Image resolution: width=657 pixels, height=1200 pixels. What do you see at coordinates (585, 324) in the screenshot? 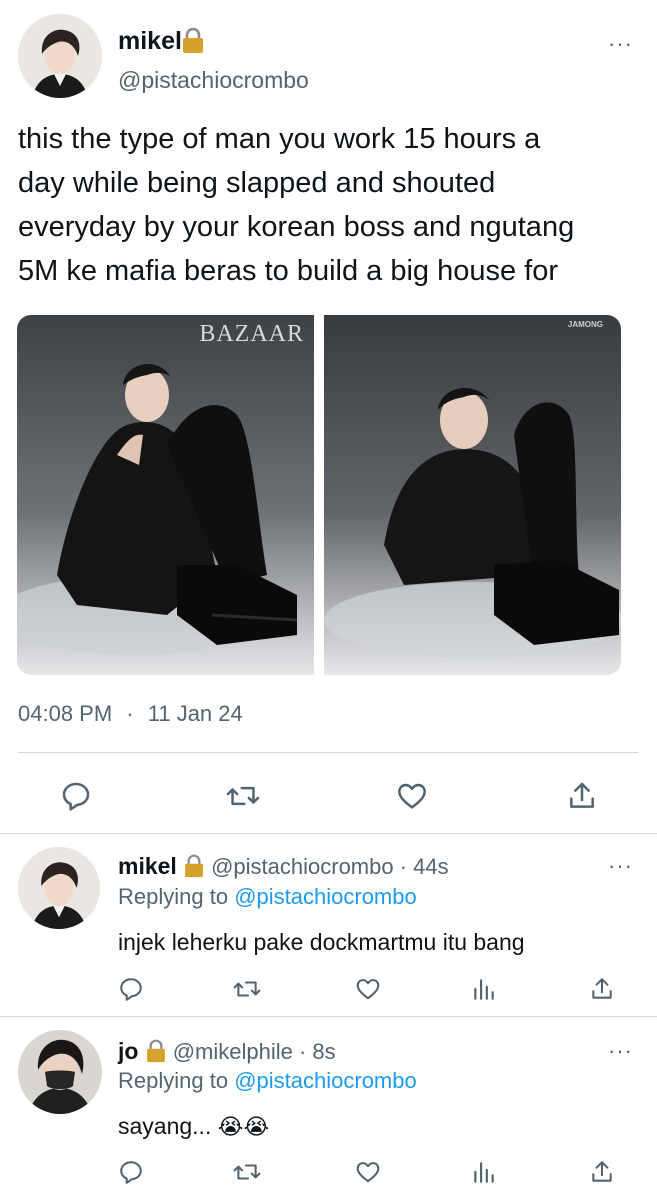
I see `photo2-brand: JAMONG` at bounding box center [585, 324].